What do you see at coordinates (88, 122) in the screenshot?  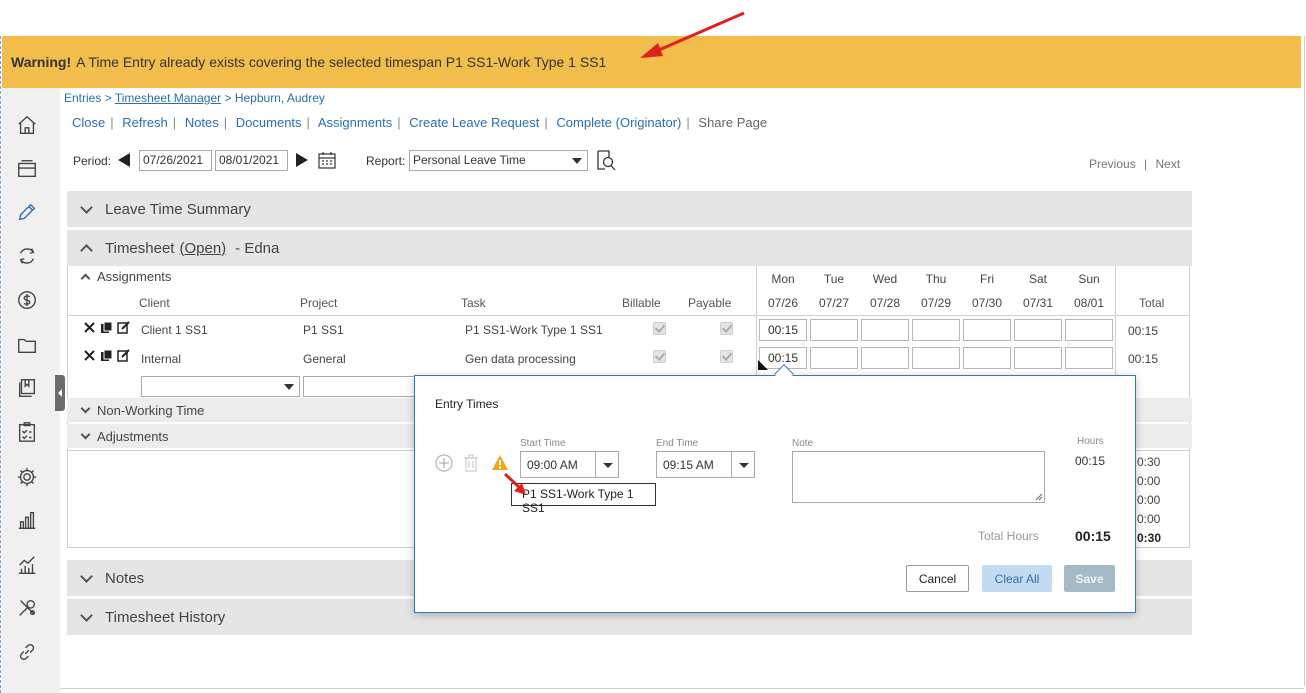 I see `close-link: Close` at bounding box center [88, 122].